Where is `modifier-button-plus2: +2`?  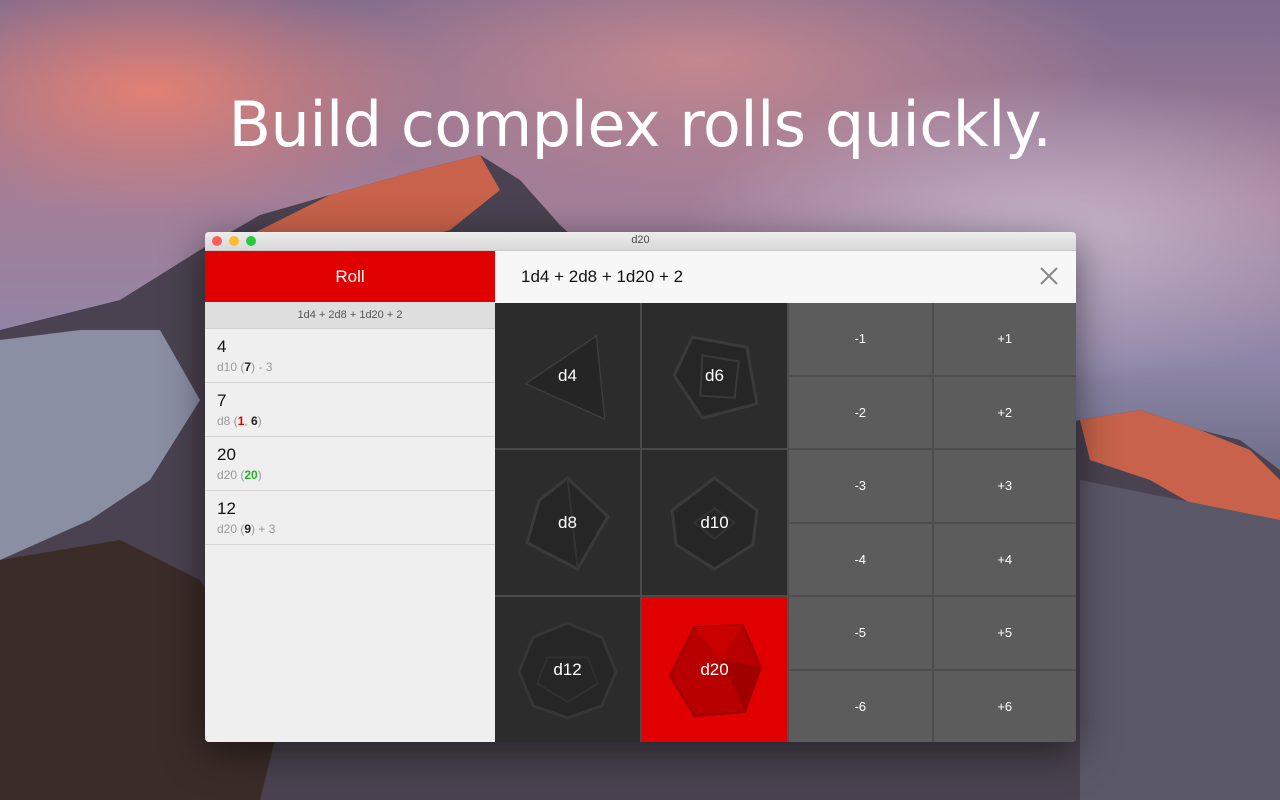 modifier-button-plus2: +2 is located at coordinates (1004, 412).